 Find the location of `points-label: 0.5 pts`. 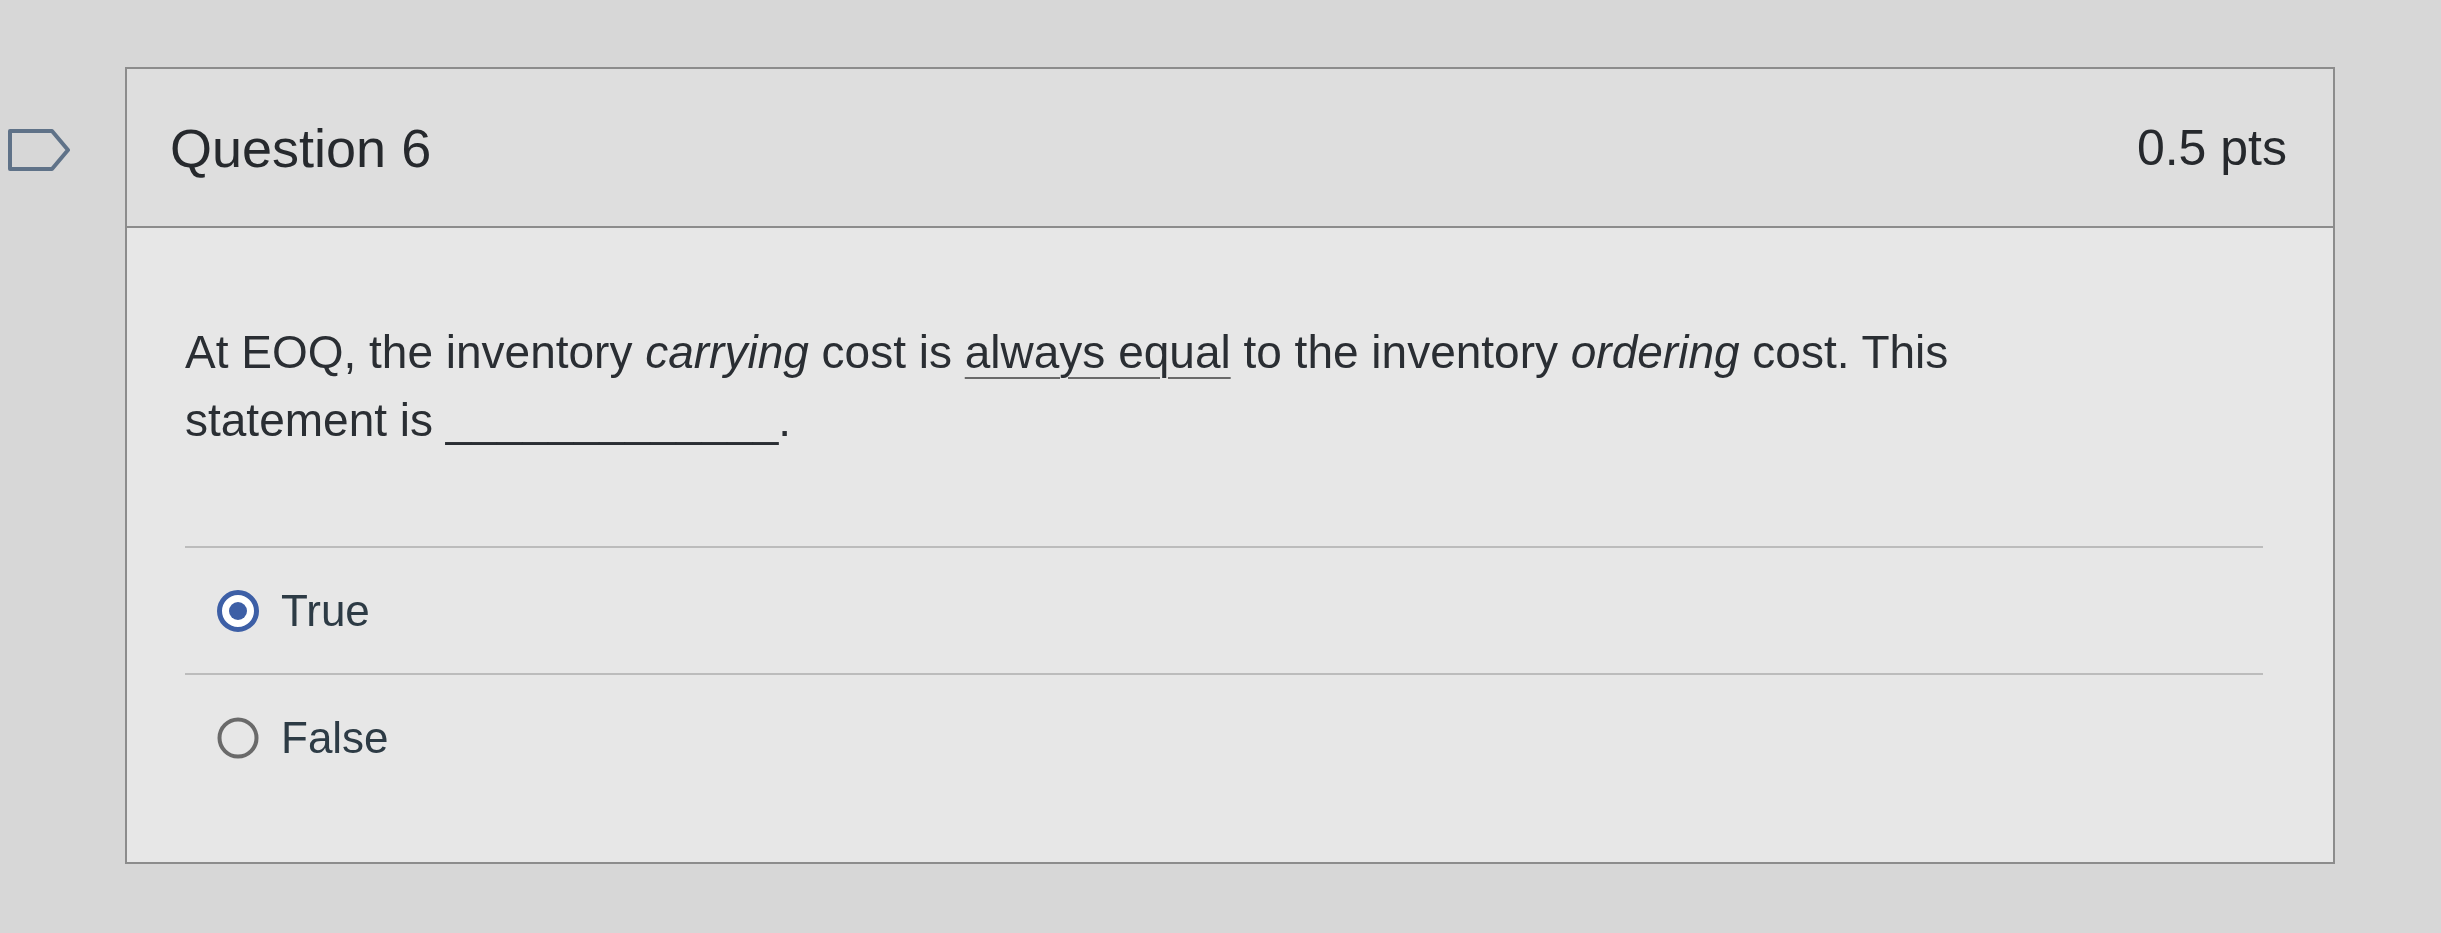

points-label: 0.5 pts is located at coordinates (2211, 147).